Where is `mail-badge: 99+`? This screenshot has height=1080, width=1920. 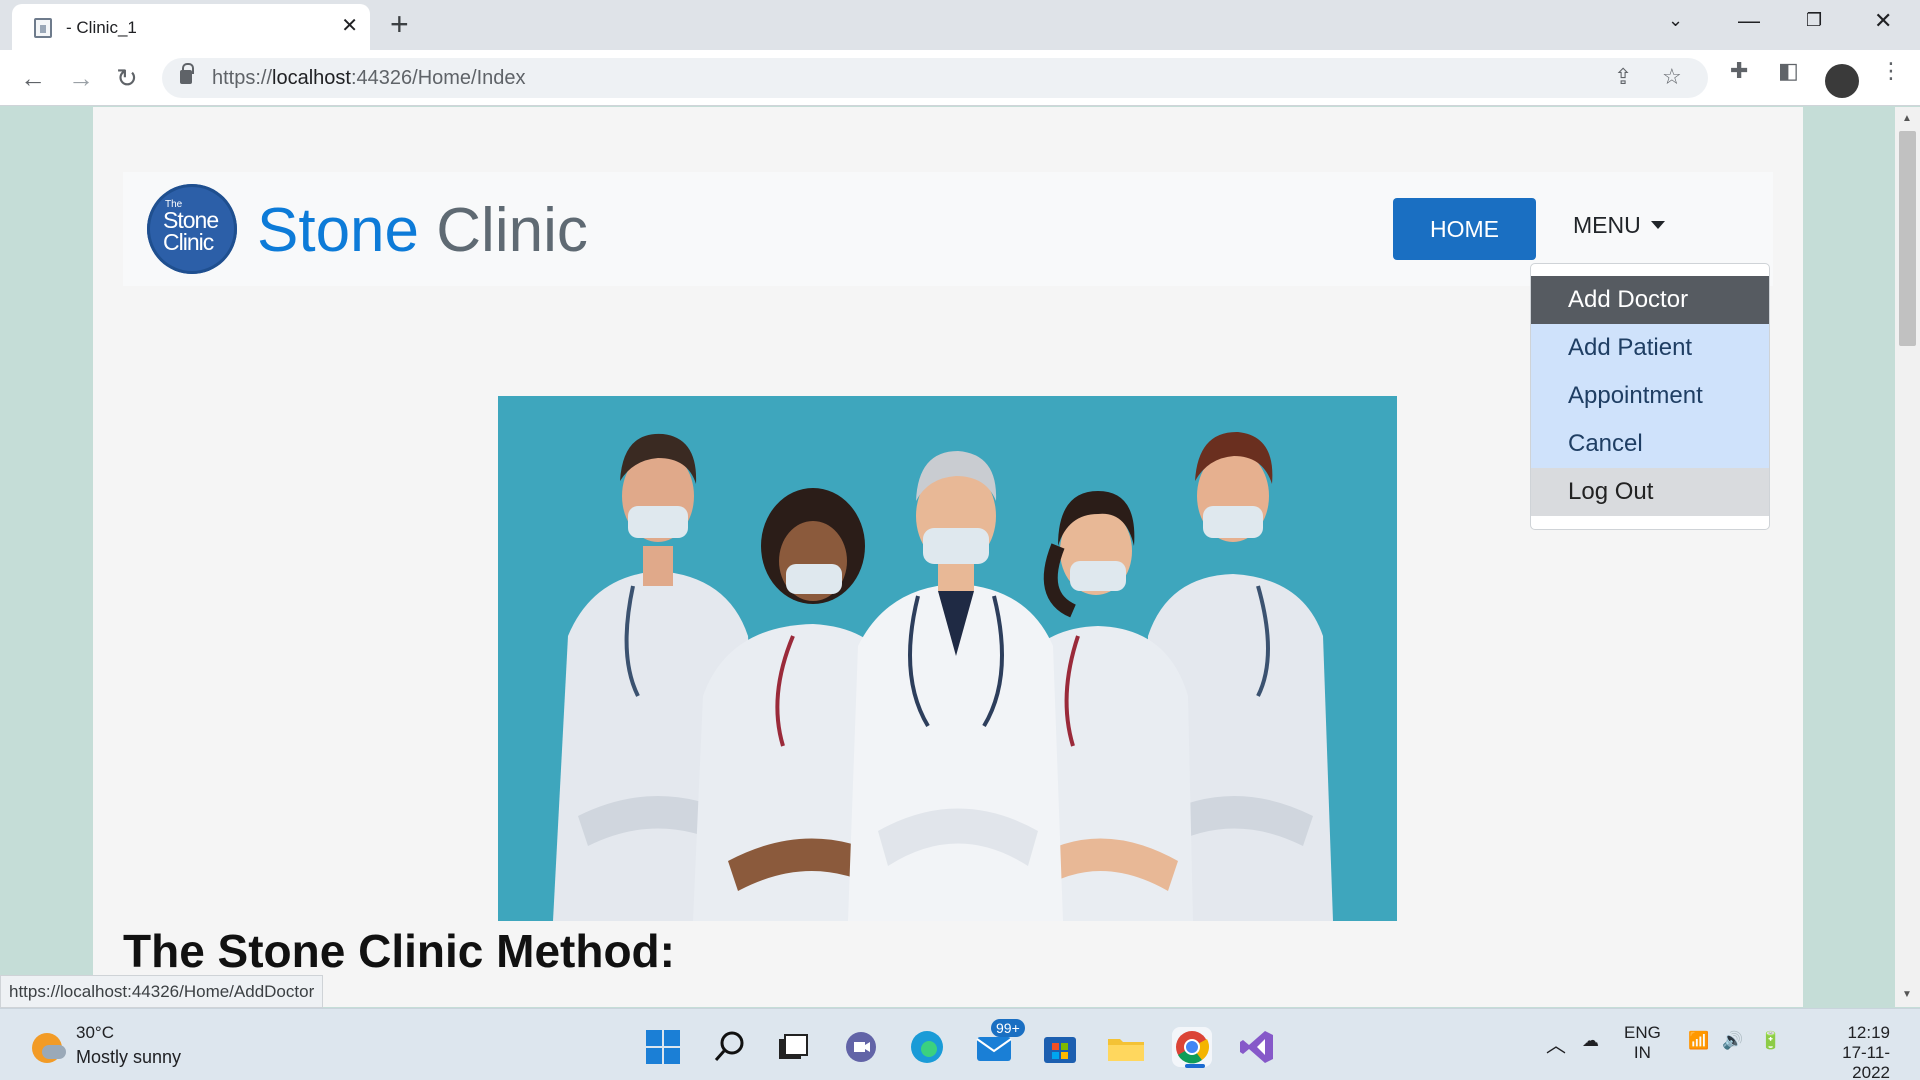
mail-badge: 99+ is located at coordinates (1008, 1028).